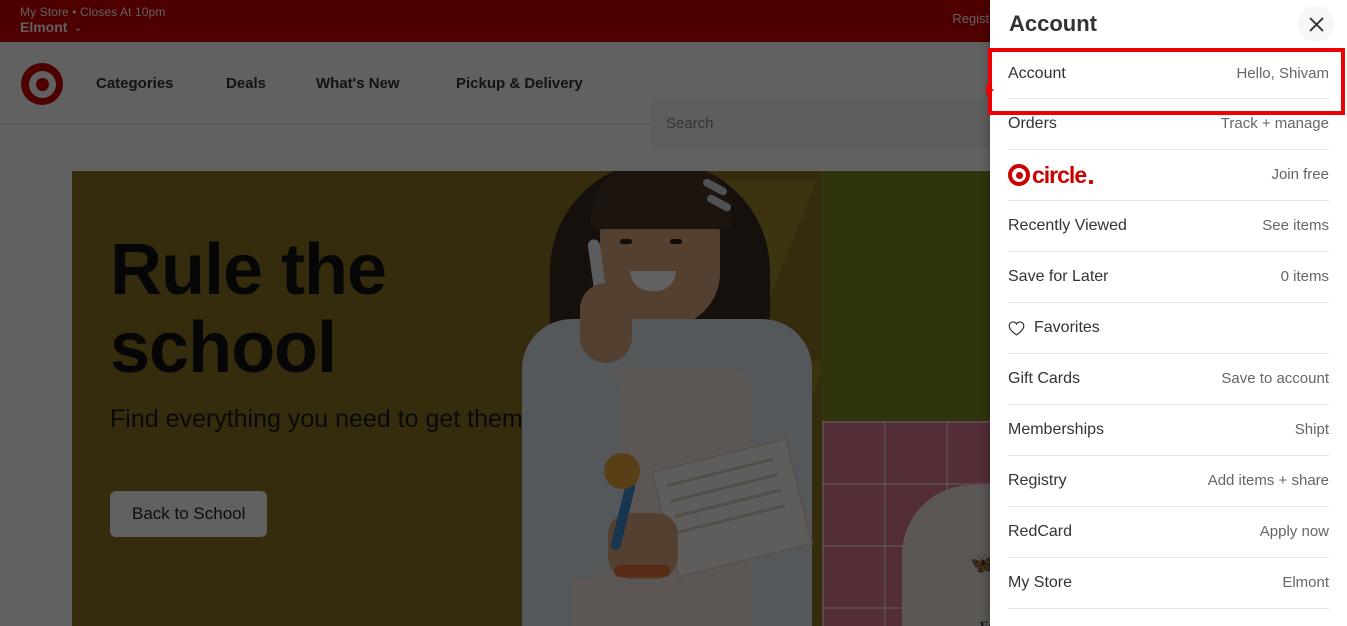 The height and width of the screenshot is (626, 1347). I want to click on nav-link-whats-new: What's New, so click(386, 84).